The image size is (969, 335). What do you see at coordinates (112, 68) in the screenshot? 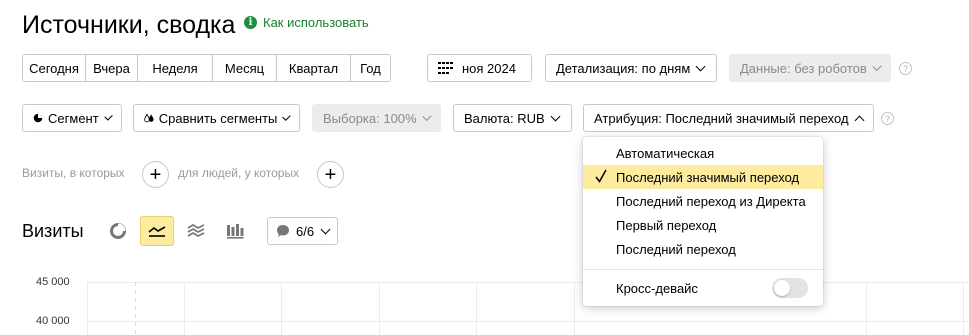
I see `period-yesterday: Вчера` at bounding box center [112, 68].